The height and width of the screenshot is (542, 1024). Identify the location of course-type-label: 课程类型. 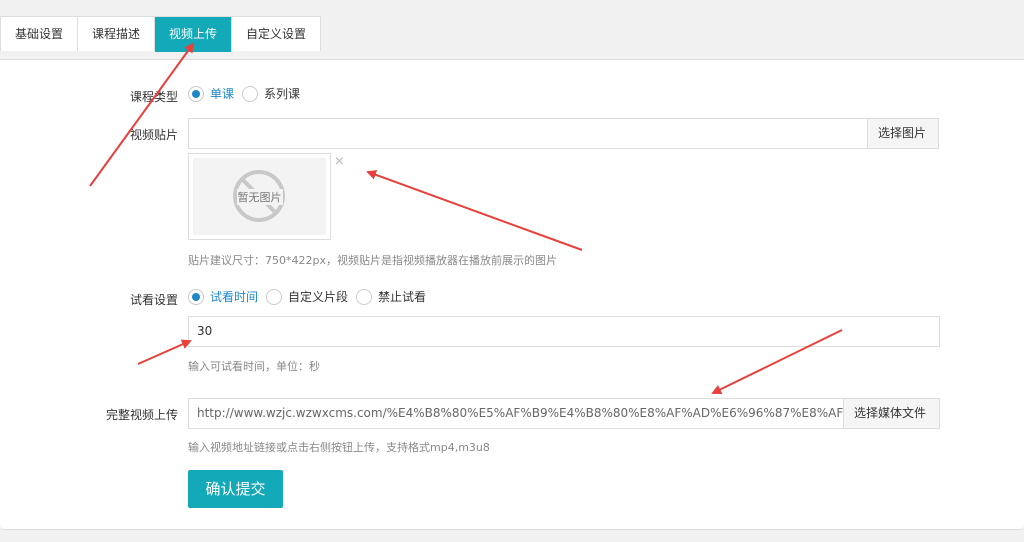
(153, 97).